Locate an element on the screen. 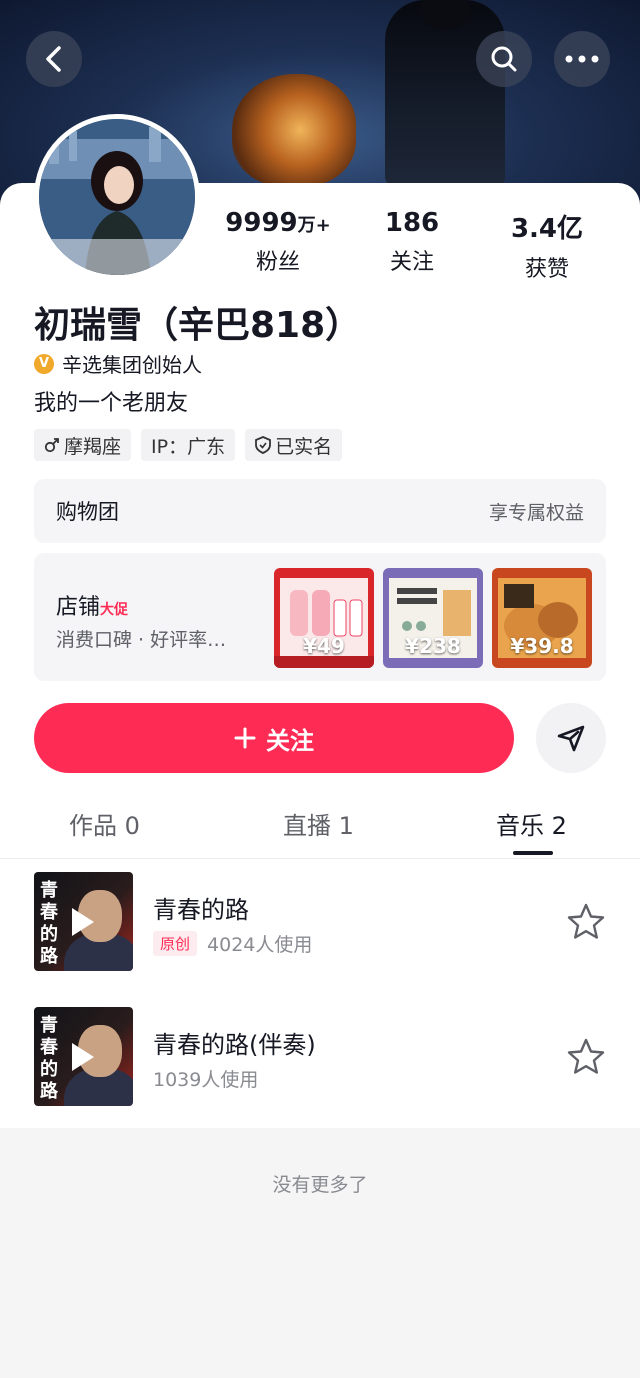 The image size is (640, 1378). shop-title: 店铺大促 is located at coordinates (92, 607).